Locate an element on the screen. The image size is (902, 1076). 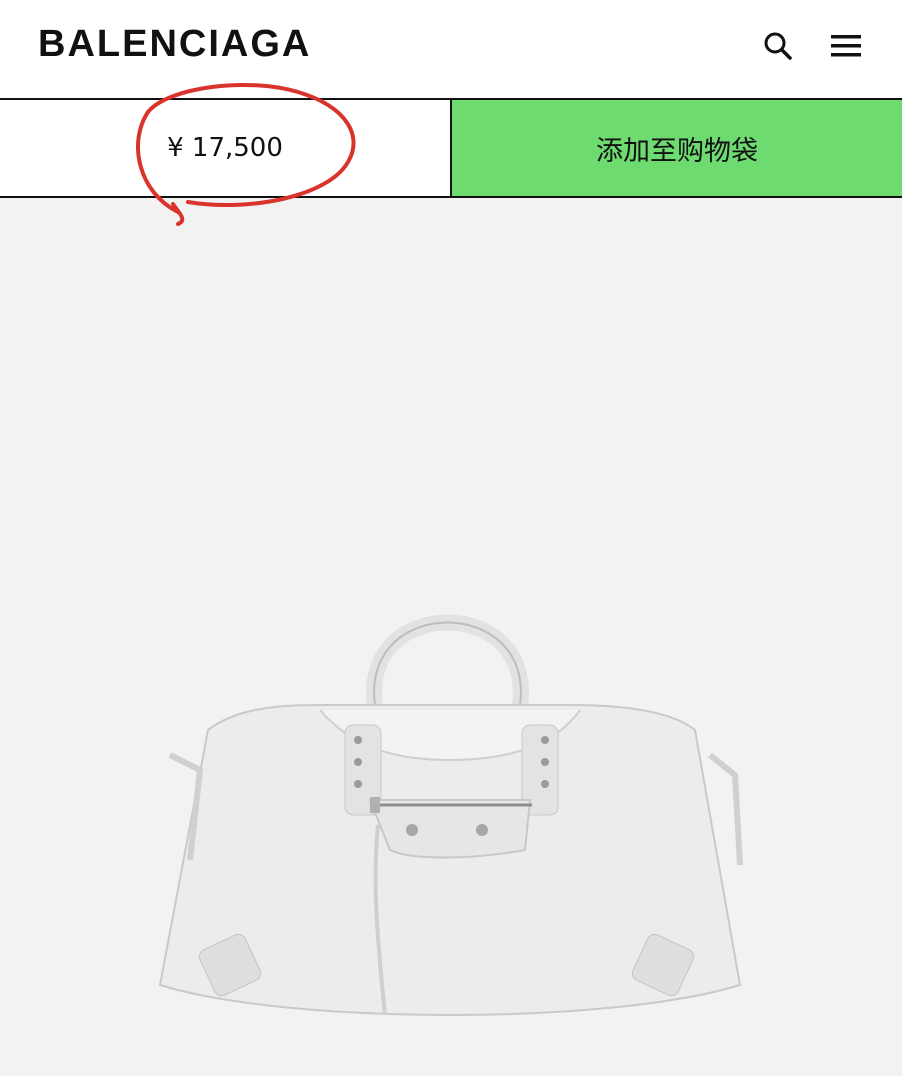
brand-logo: BALENCIAGA is located at coordinates (174, 44).